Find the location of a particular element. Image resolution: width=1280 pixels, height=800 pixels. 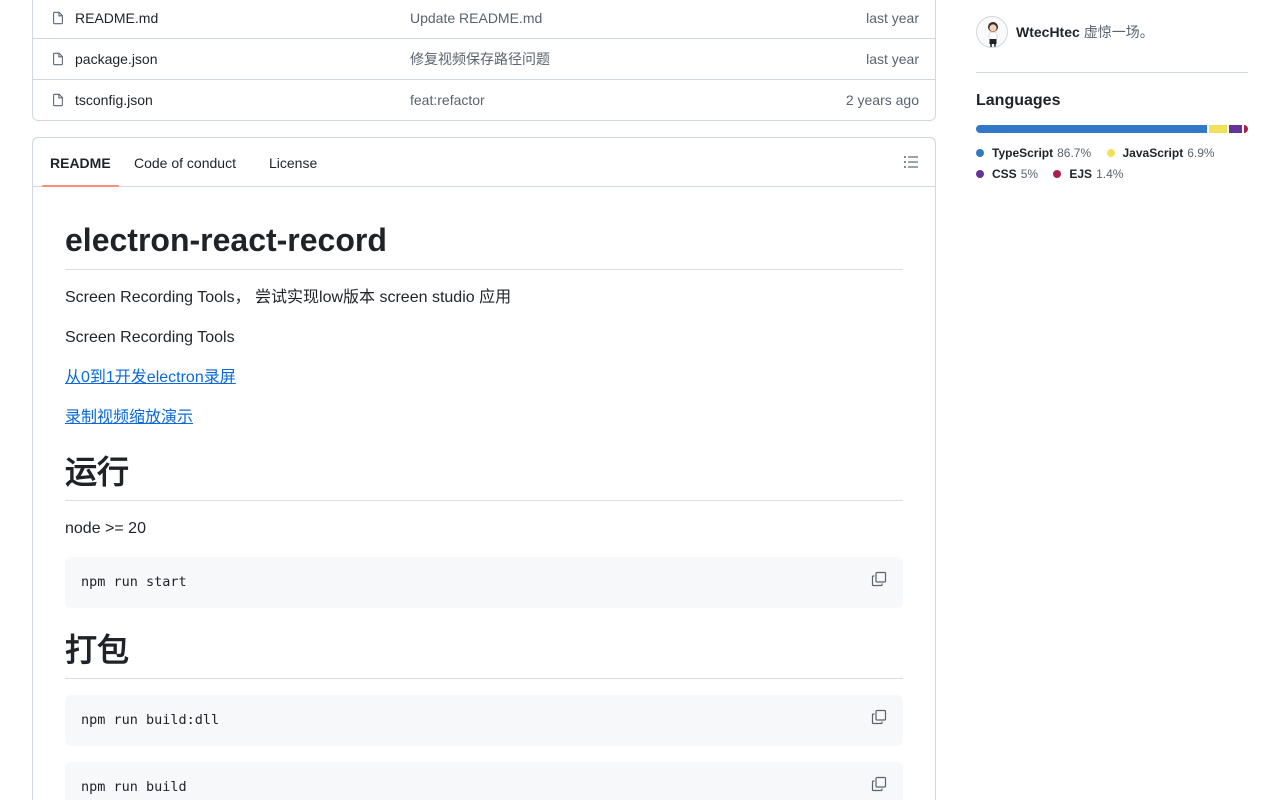

section-heading-run: 运行 is located at coordinates (484, 476).